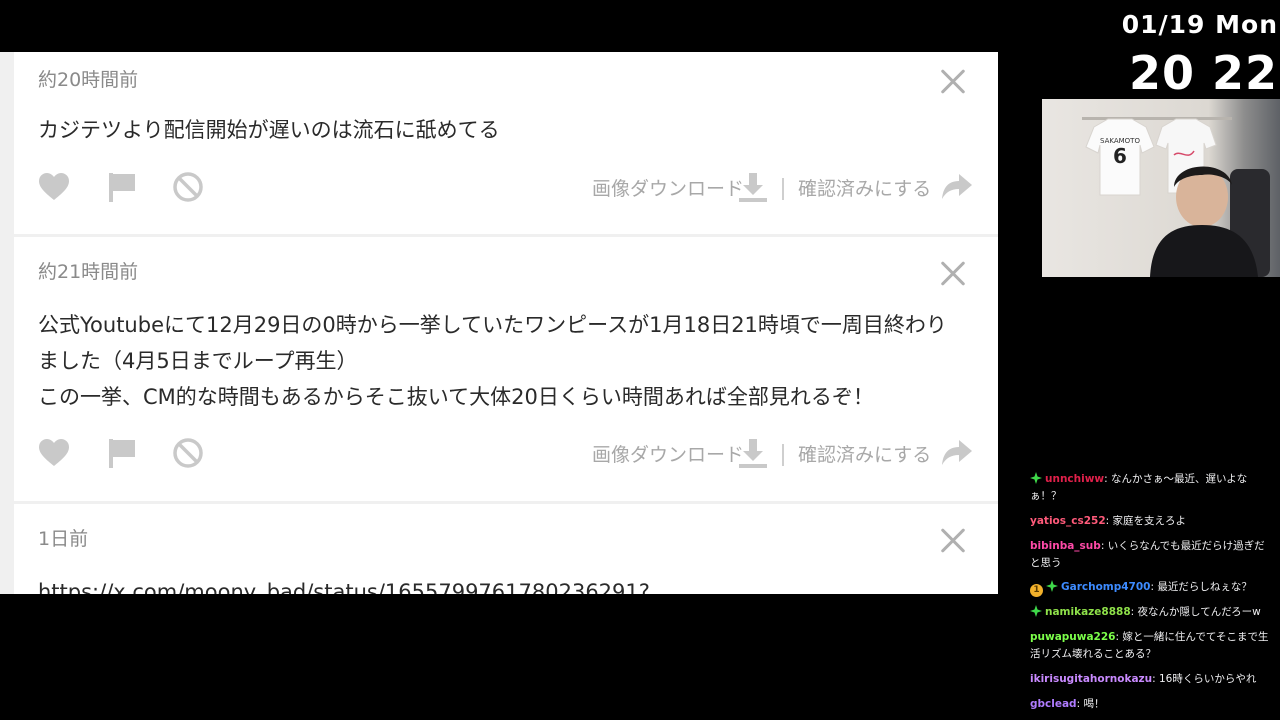 This screenshot has width=1280, height=720. I want to click on chat-message: ikirisugitahornokazu: 16時くらいからやれ, so click(1152, 679).